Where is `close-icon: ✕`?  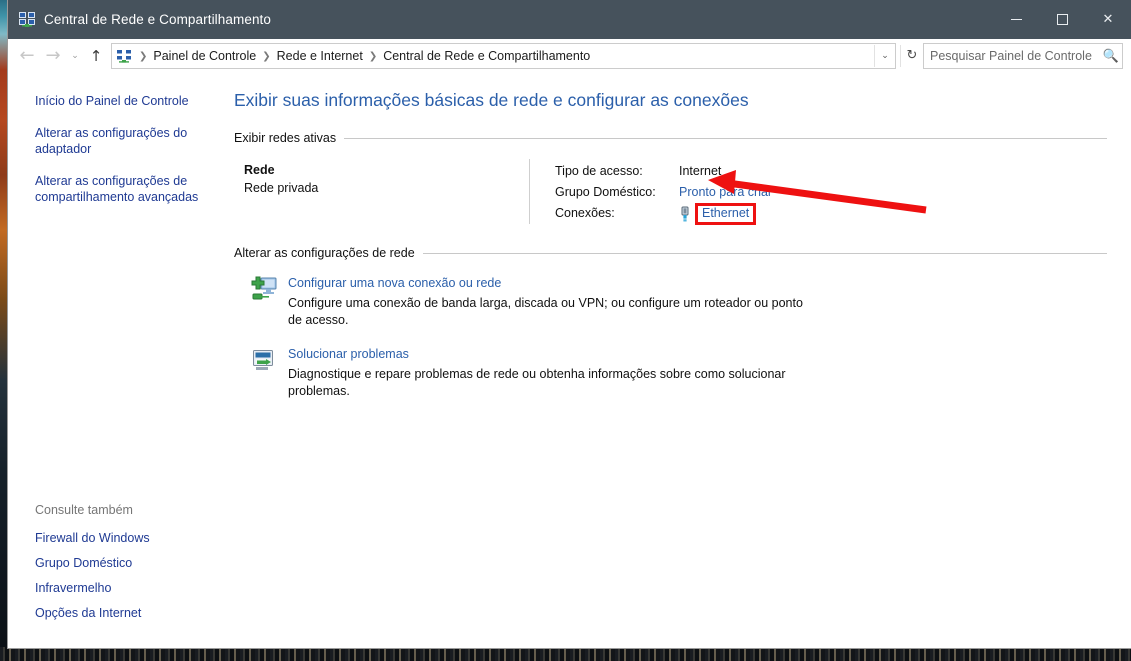
close-icon: ✕ is located at coordinates (1108, 19).